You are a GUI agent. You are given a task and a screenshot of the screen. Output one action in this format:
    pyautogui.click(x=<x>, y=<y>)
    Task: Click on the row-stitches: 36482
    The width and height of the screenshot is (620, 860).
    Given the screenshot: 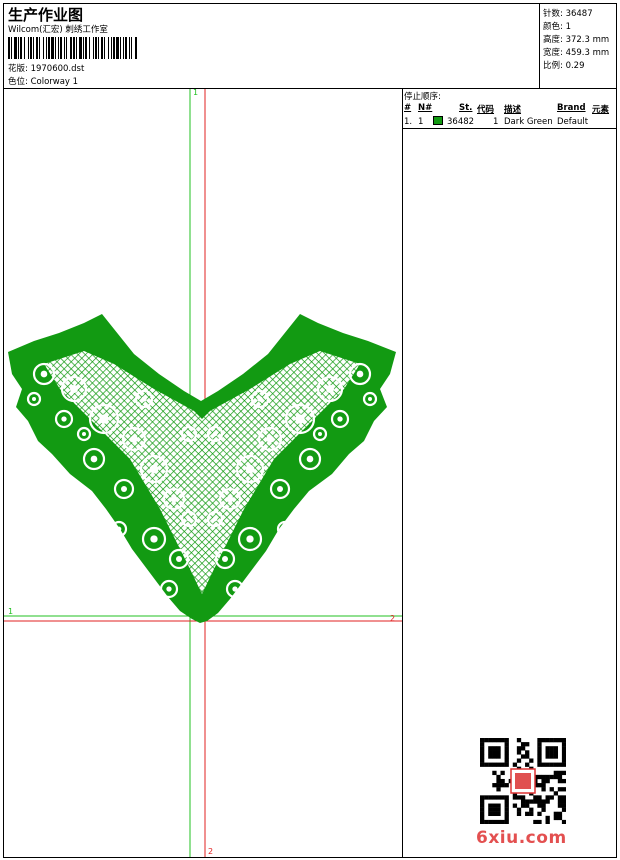 What is the action you would take?
    pyautogui.click(x=461, y=122)
    